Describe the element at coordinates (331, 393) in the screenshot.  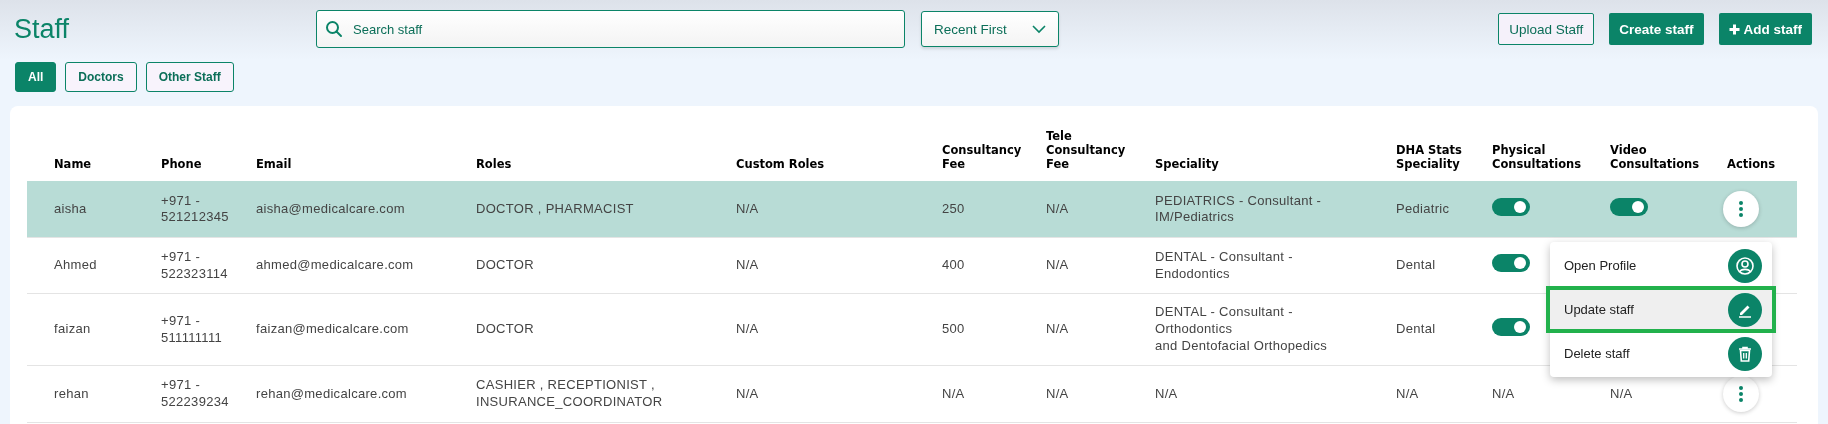
I see `table-cell: rehan@medicalcare.com` at that location.